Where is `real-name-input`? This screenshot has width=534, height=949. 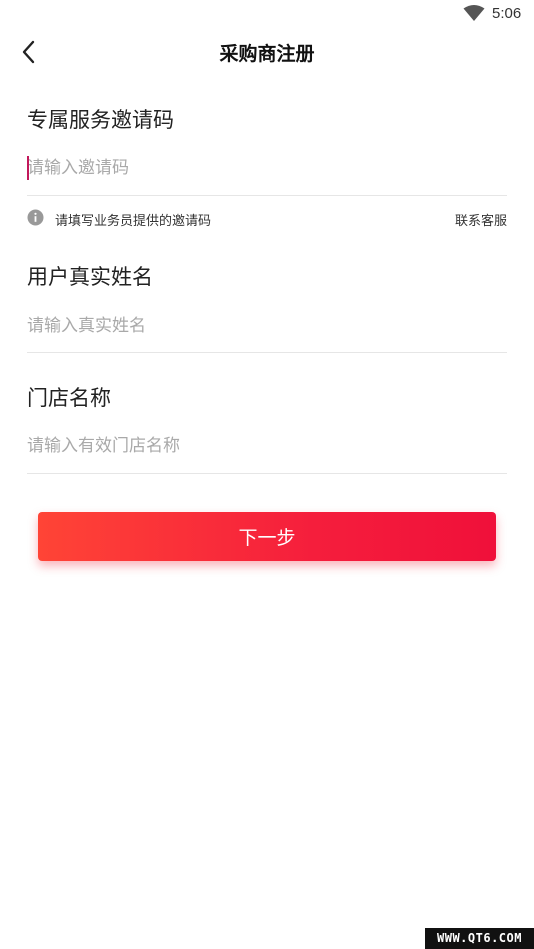
real-name-input is located at coordinates (267, 326).